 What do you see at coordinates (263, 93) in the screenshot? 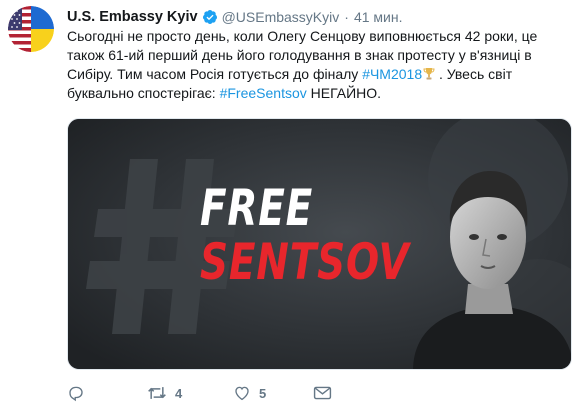
I see `hashtag-link-freesentsov: #FreeSentsov` at bounding box center [263, 93].